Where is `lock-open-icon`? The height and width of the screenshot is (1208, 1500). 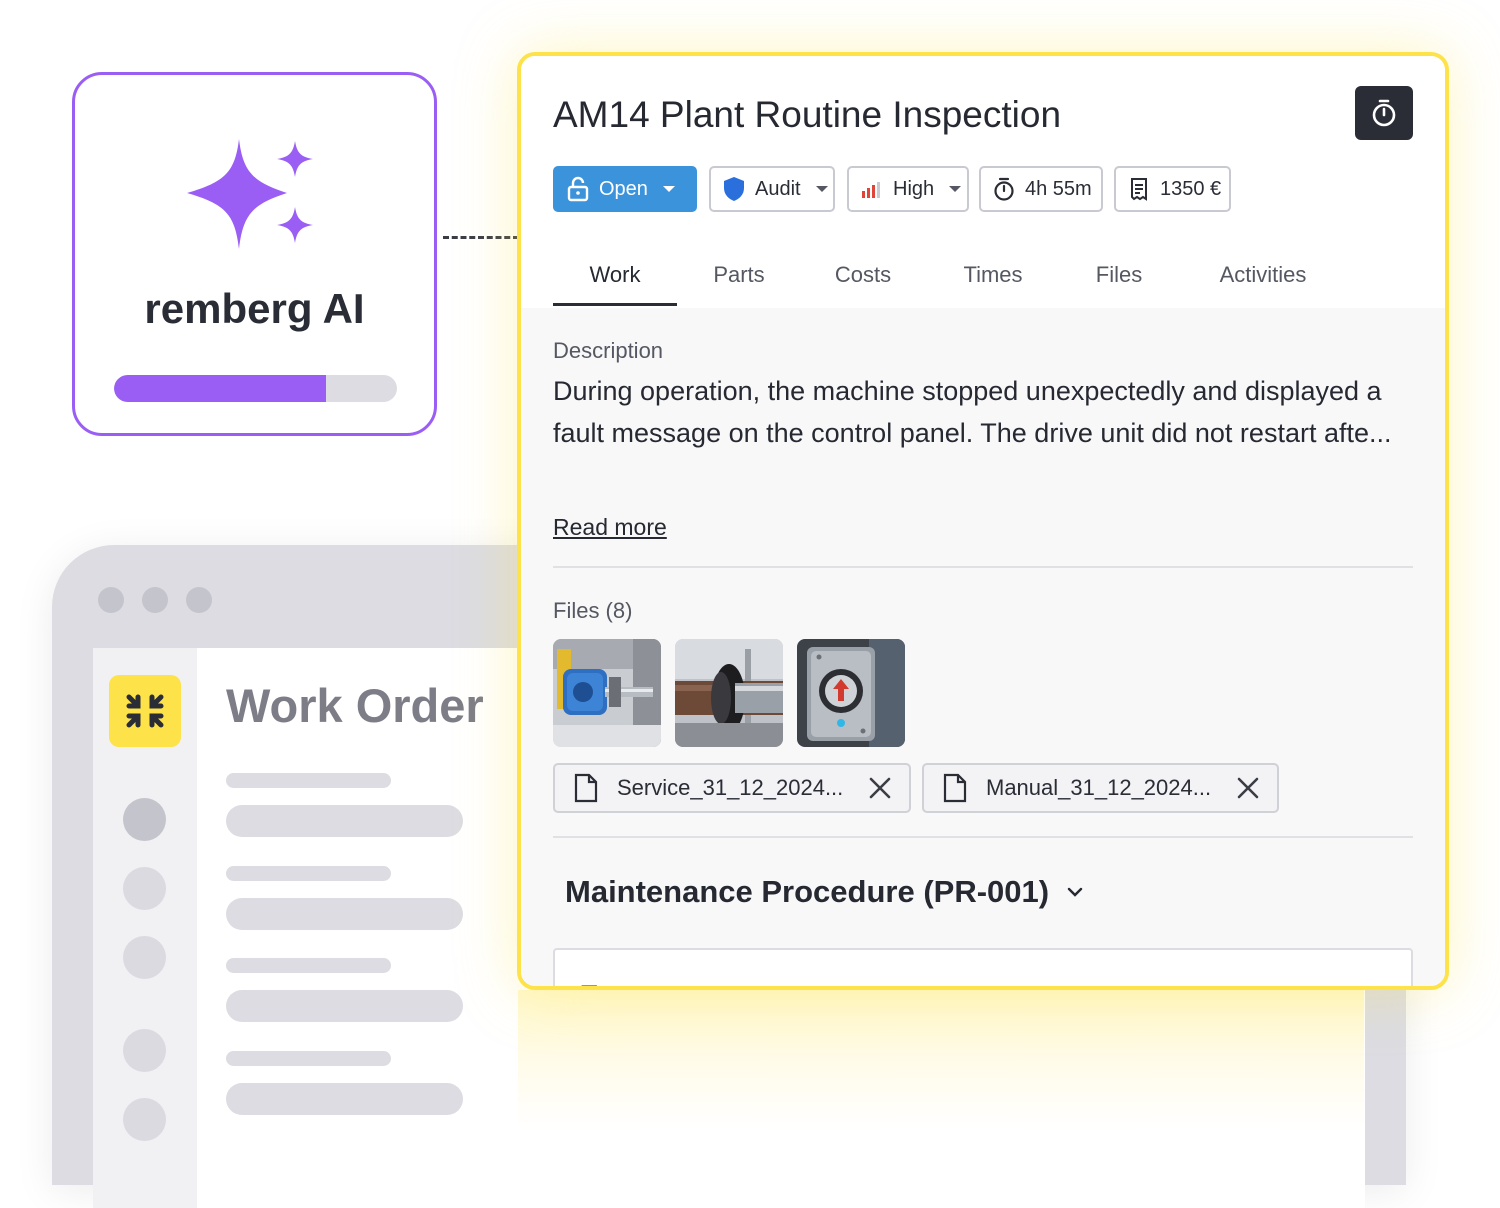
lock-open-icon is located at coordinates (578, 189).